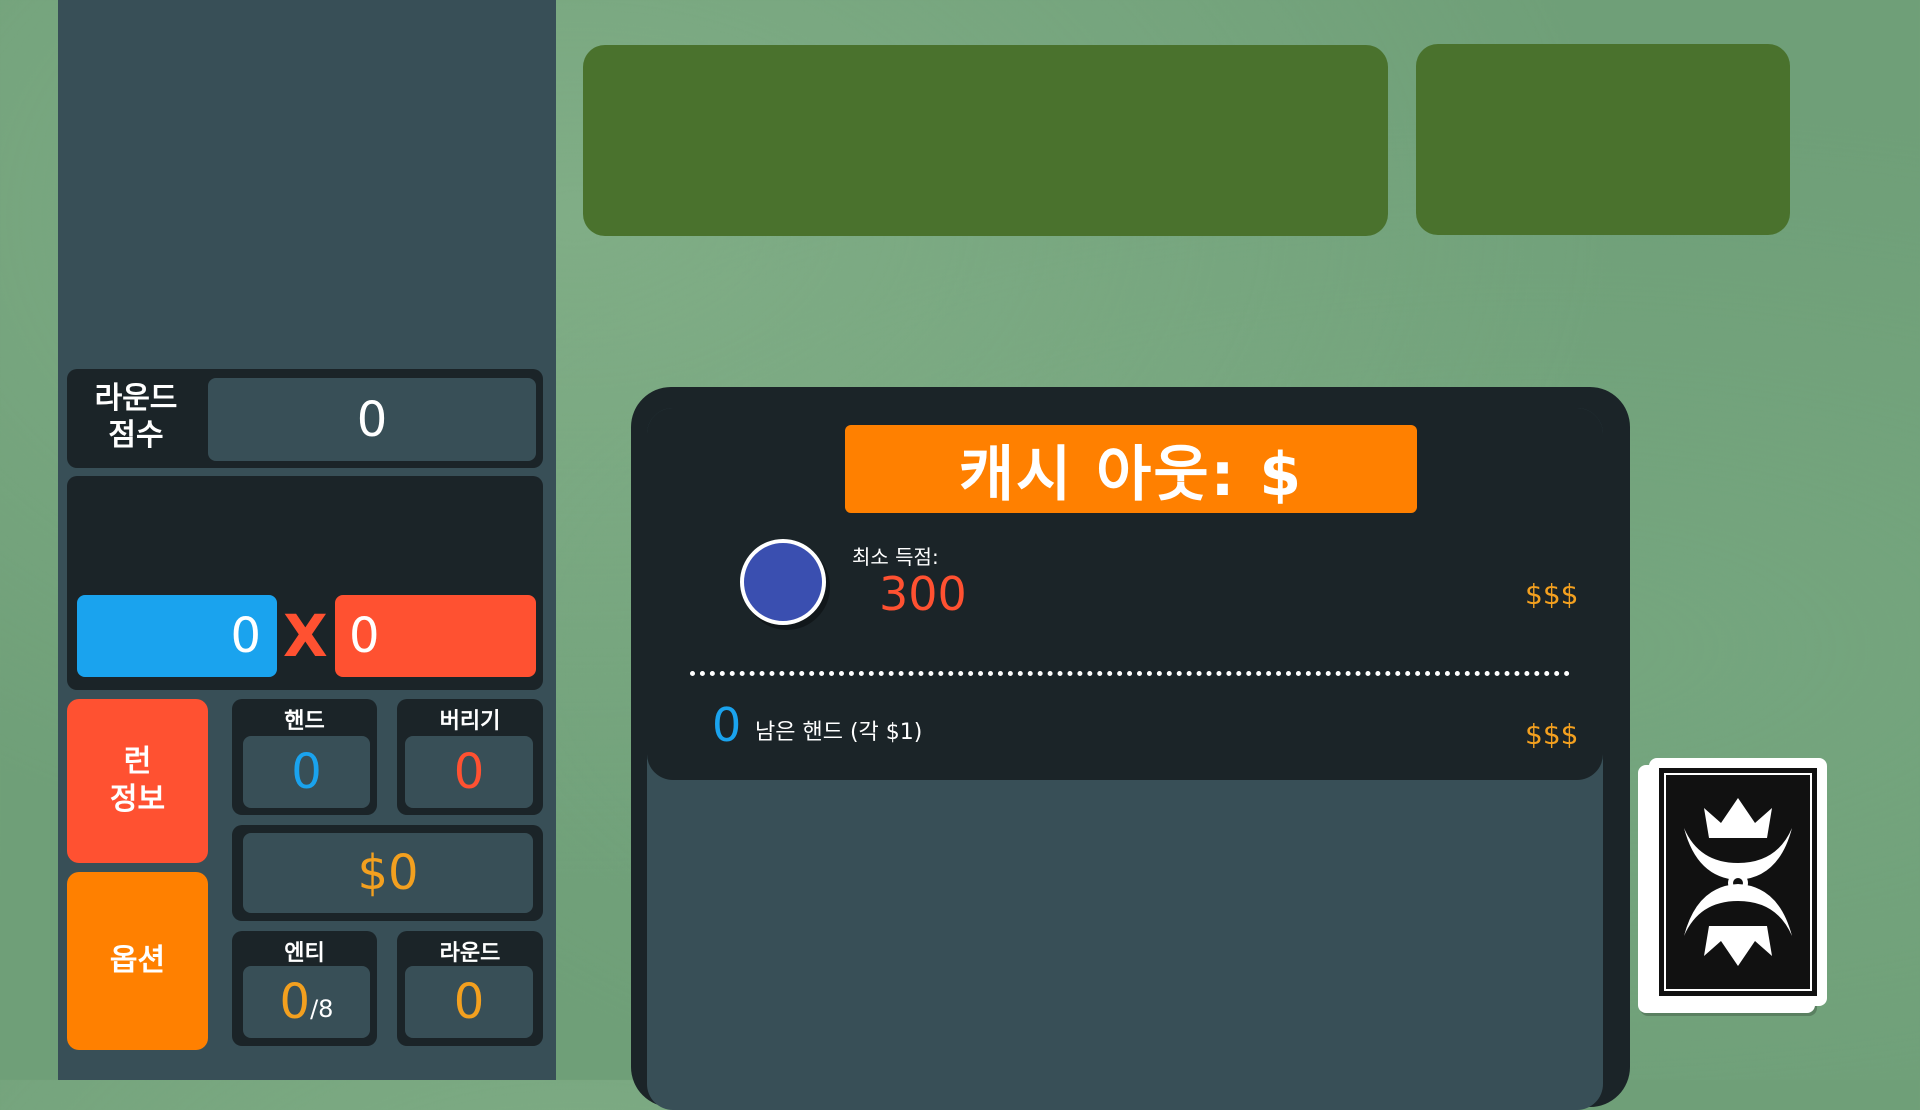 The height and width of the screenshot is (1110, 1920). Describe the element at coordinates (783, 582) in the screenshot. I see `blue-blind-chip-icon` at that location.